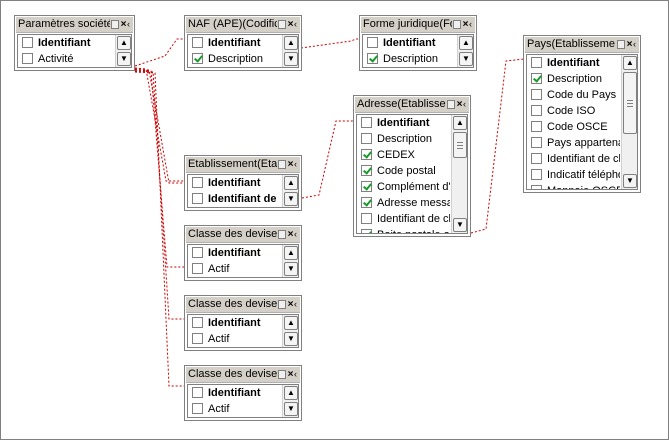  What do you see at coordinates (573, 159) in the screenshot?
I see `field-row: Identifiant de cla` at bounding box center [573, 159].